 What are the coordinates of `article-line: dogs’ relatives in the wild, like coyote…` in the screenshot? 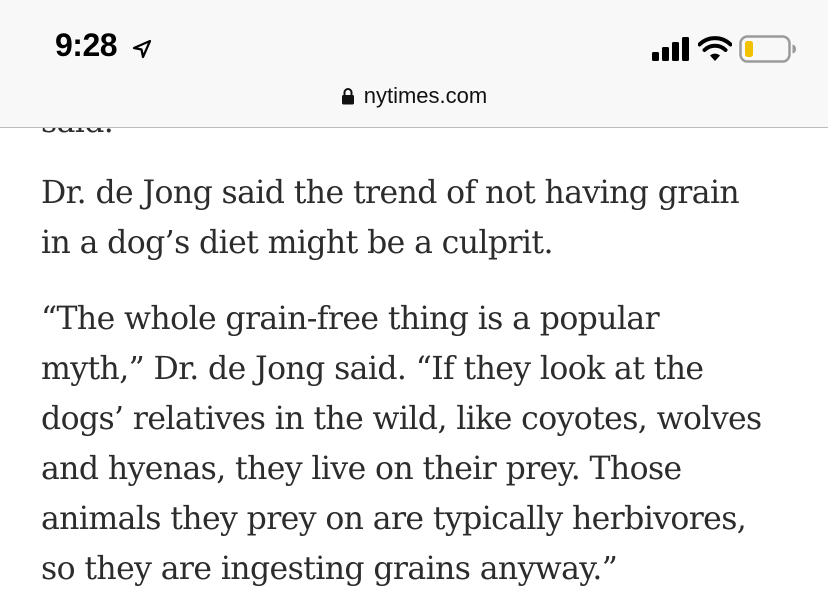 It's located at (401, 419).